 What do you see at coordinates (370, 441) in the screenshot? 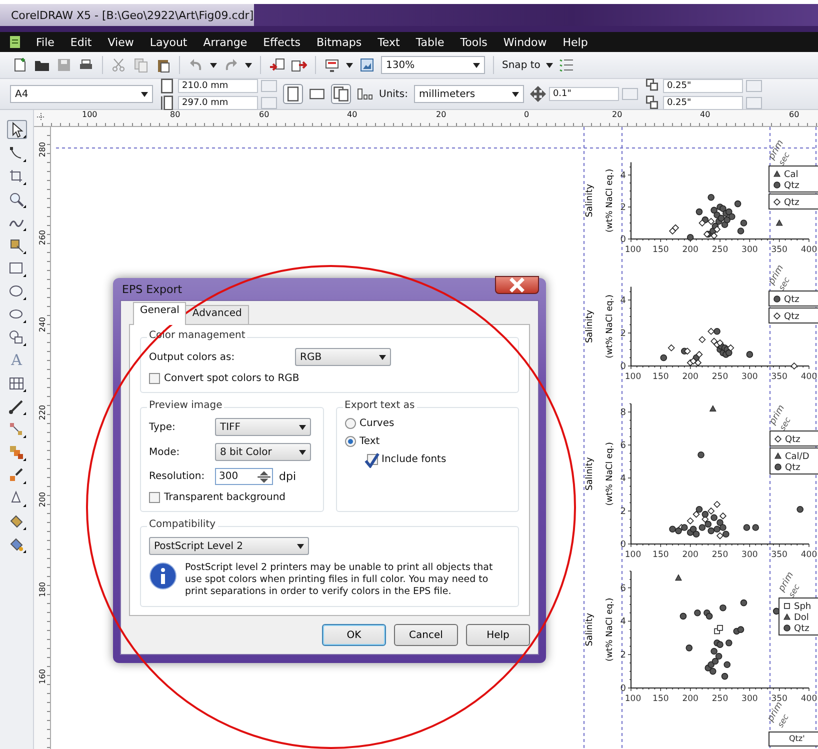
I see `radio-label: Text` at bounding box center [370, 441].